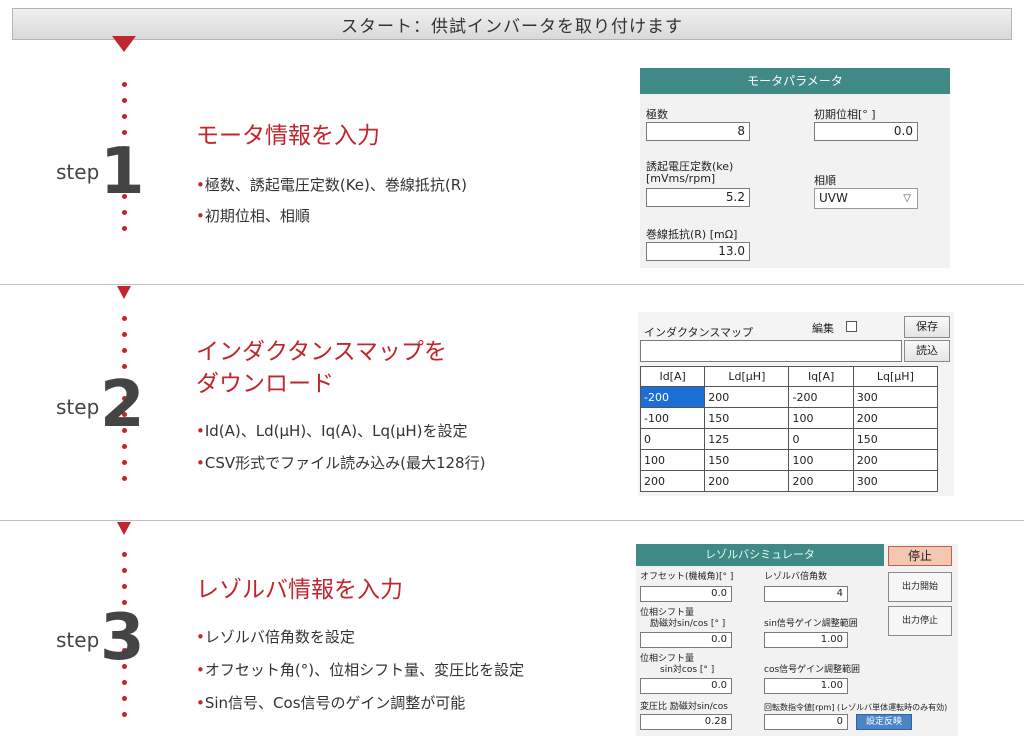 This screenshot has height=748, width=1024. Describe the element at coordinates (321, 352) in the screenshot. I see `step-2-title-line1: インダクタンスマップを` at that location.